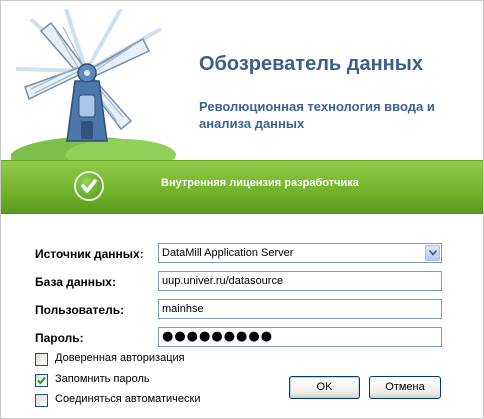  Describe the element at coordinates (41, 359) in the screenshot. I see `trusted-auth-checkbox` at that location.